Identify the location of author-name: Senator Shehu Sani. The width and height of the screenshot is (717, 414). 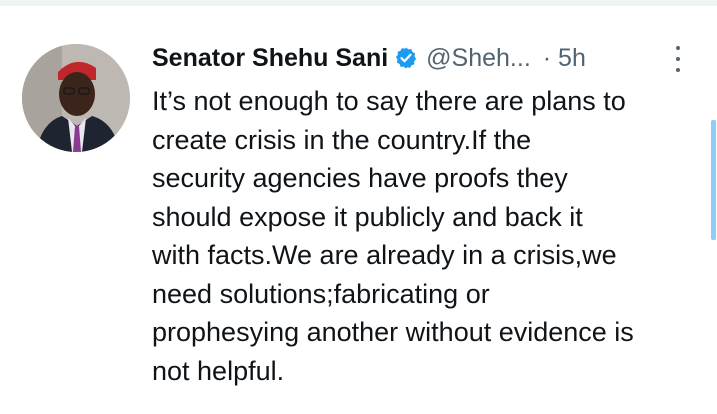
(270, 58).